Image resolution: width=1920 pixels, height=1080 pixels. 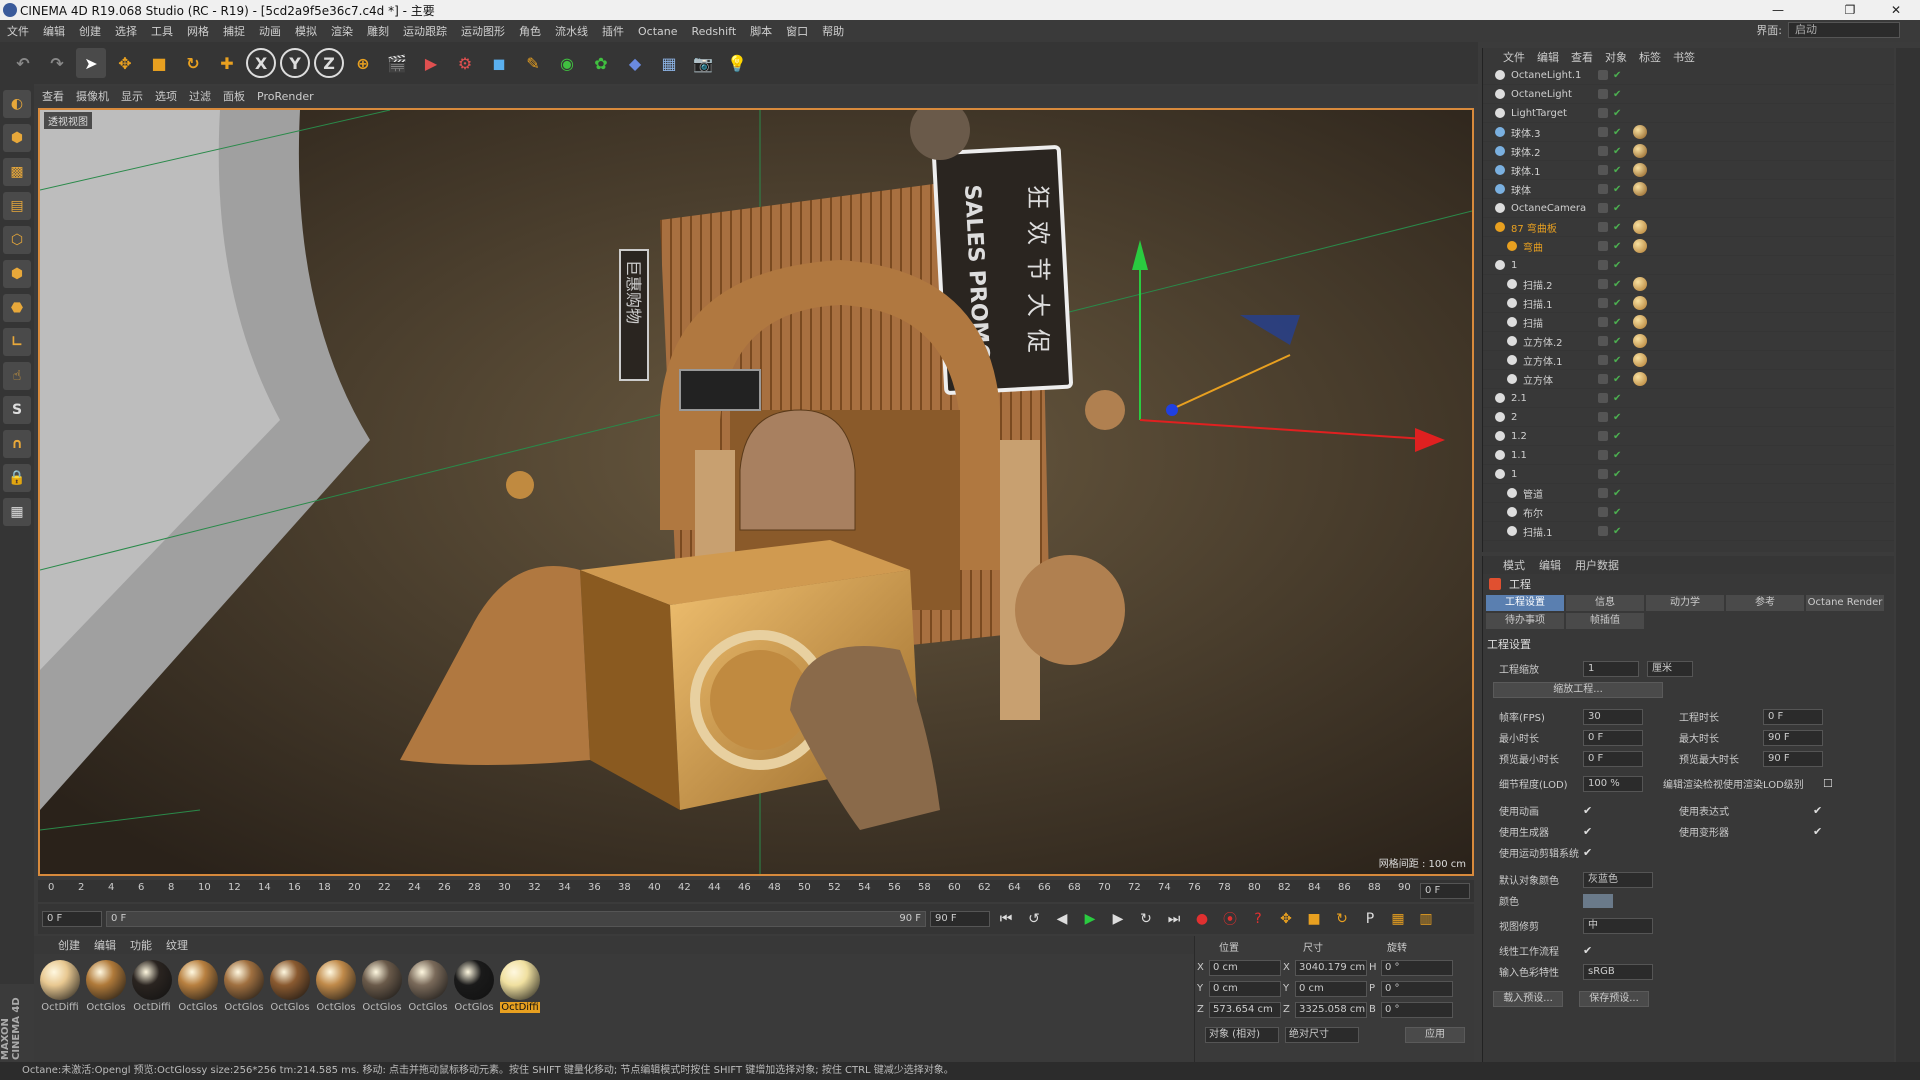 What do you see at coordinates (1417, 967) in the screenshot?
I see `rotation-field: 0 °` at bounding box center [1417, 967].